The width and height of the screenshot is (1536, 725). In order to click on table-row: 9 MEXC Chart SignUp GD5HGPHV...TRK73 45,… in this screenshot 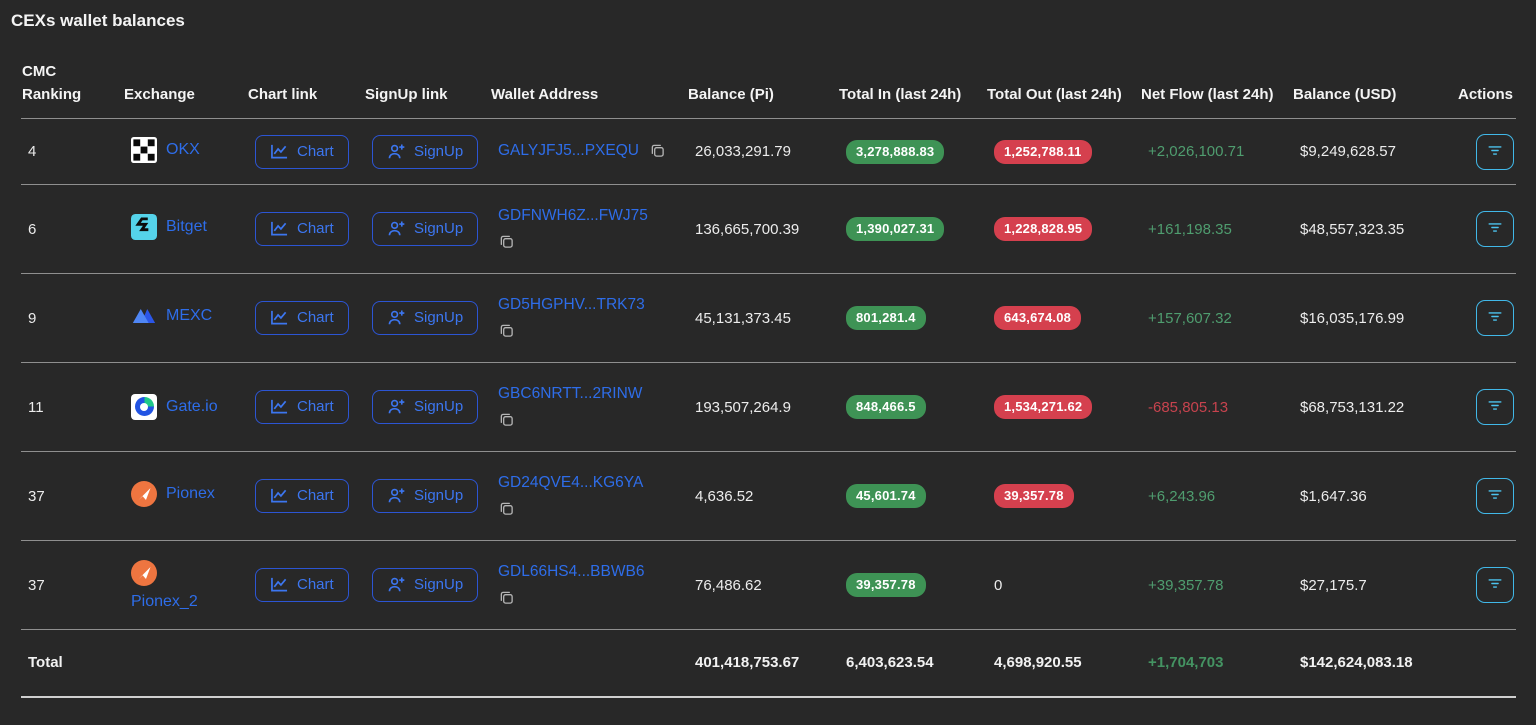, I will do `click(768, 318)`.